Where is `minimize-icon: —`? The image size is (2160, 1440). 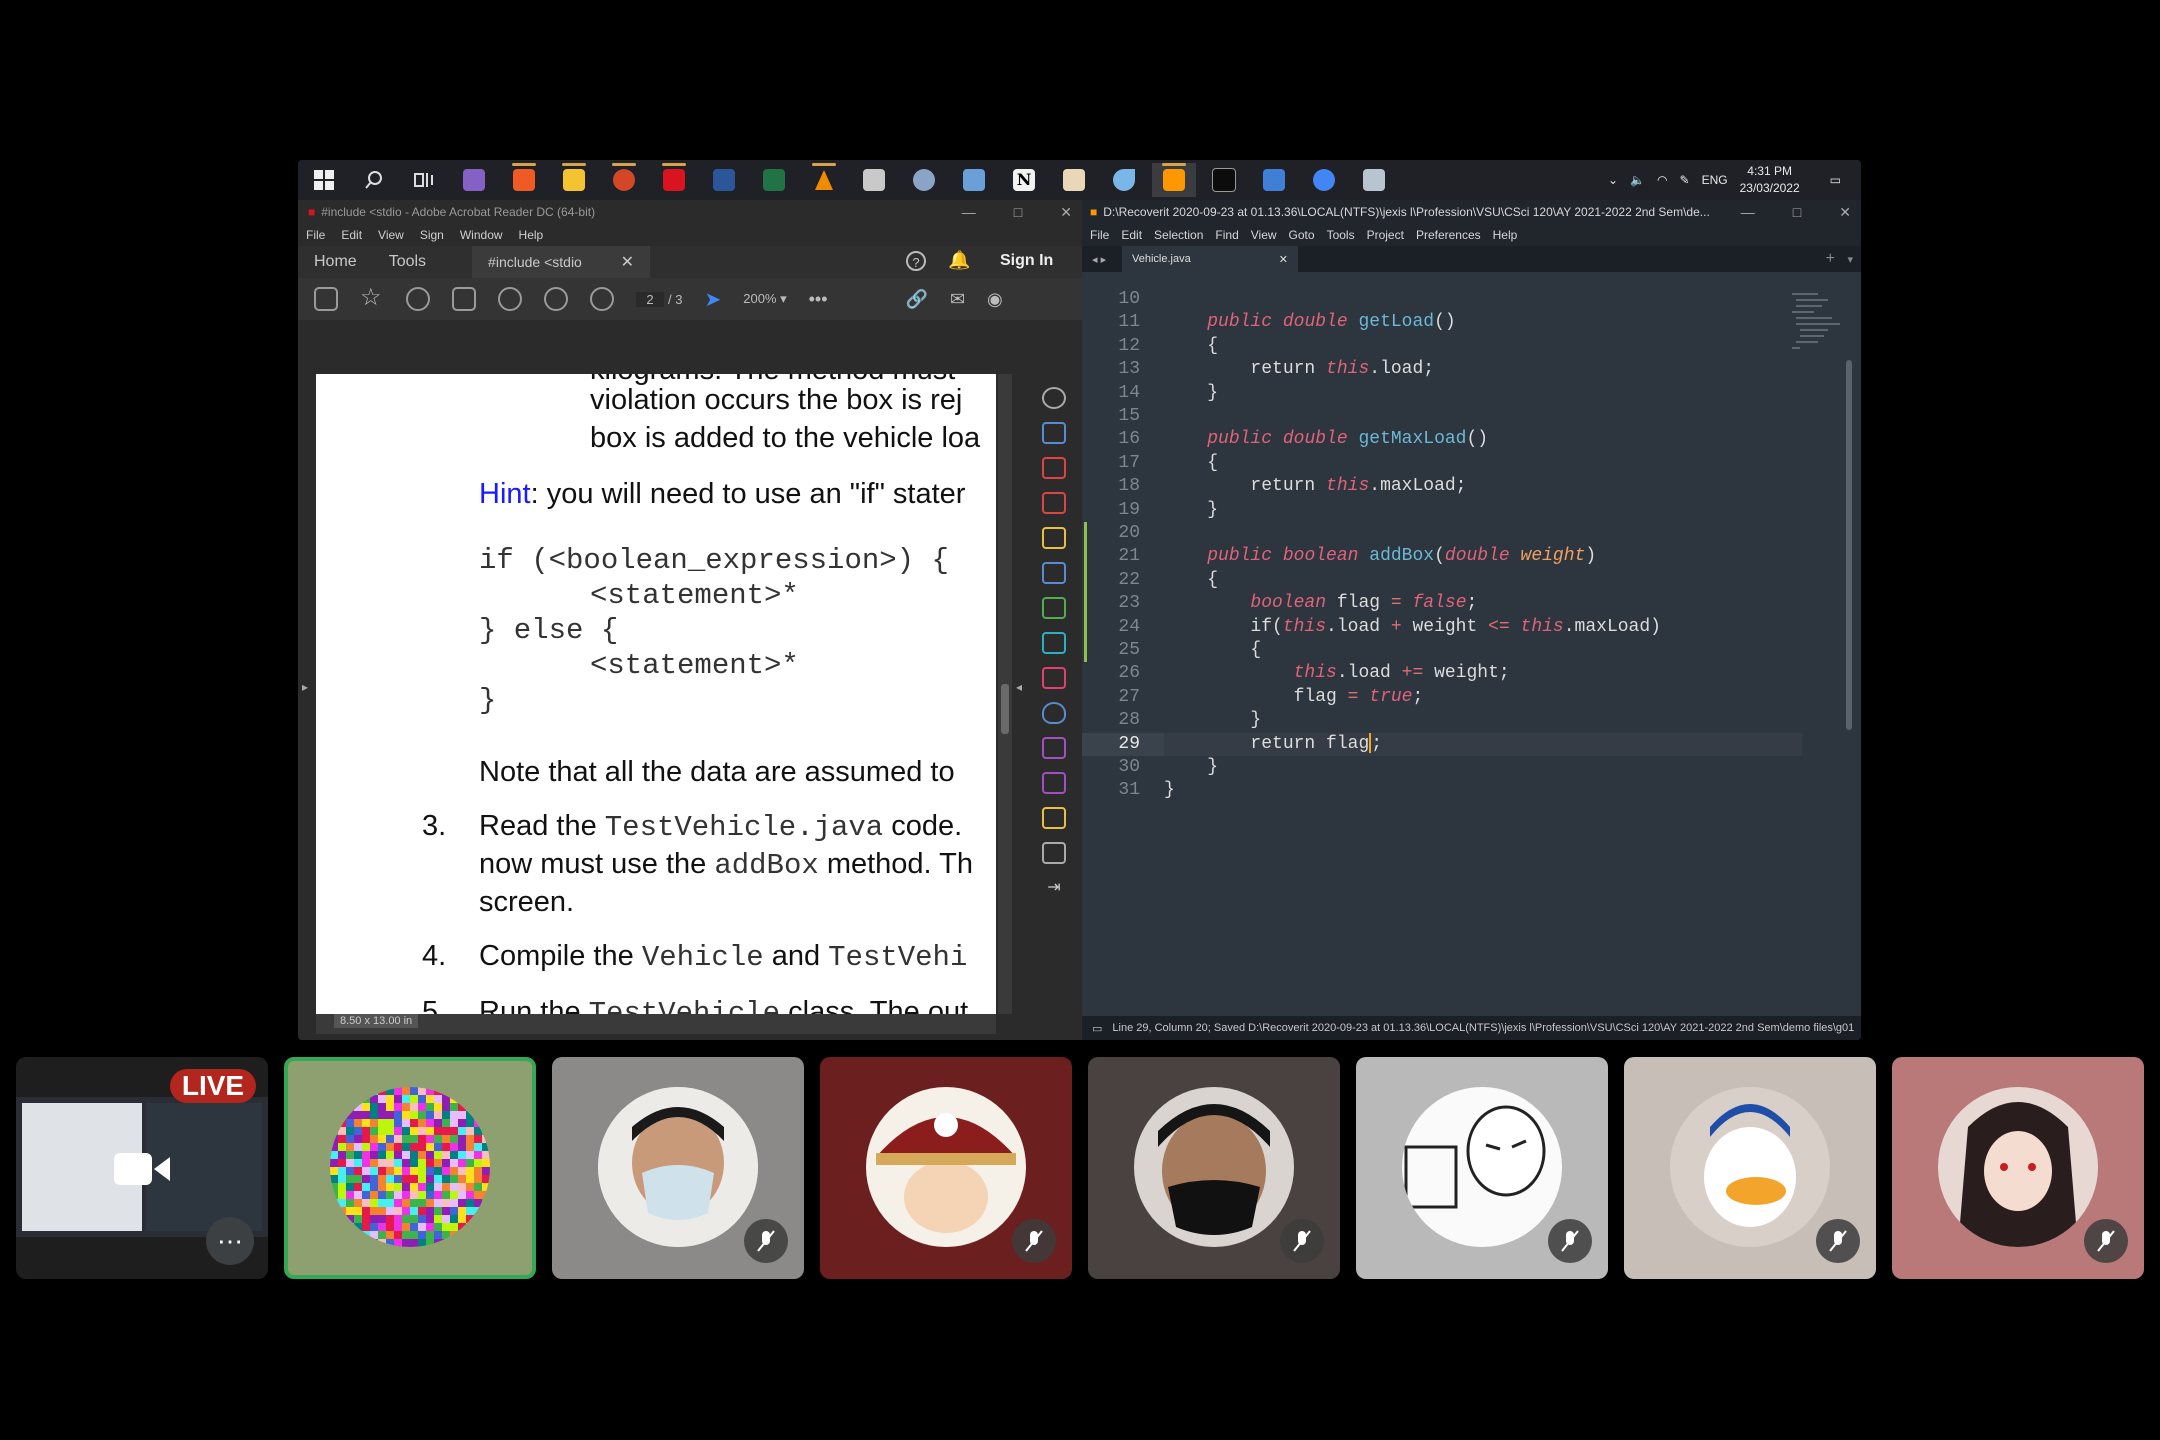
minimize-icon: — is located at coordinates (969, 212).